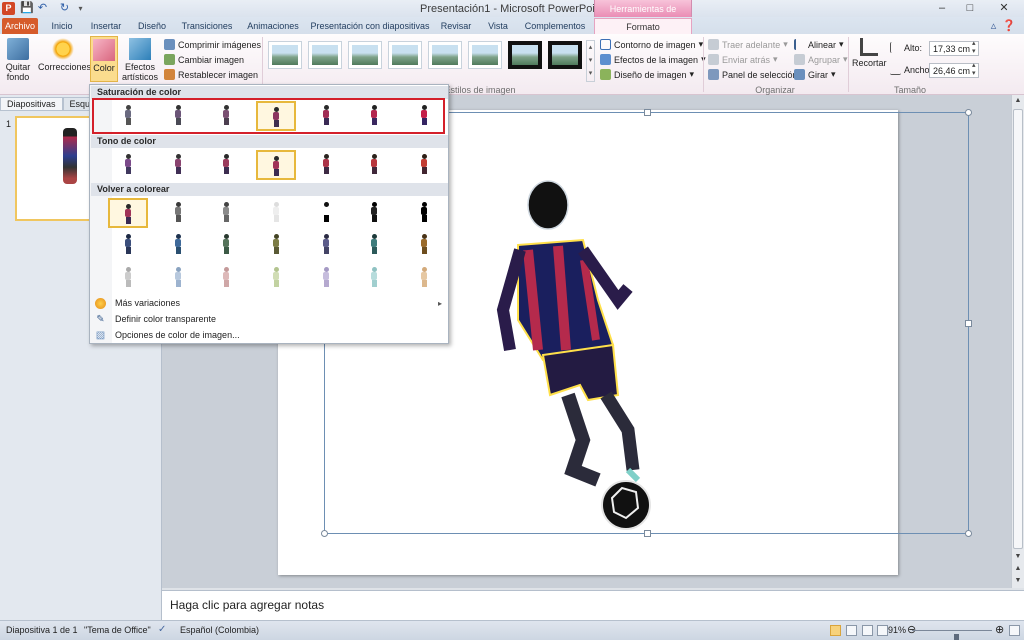 The image size is (1024, 640). What do you see at coordinates (204, 59) in the screenshot?
I see `change-picture-button: Cambiar imagen` at bounding box center [204, 59].